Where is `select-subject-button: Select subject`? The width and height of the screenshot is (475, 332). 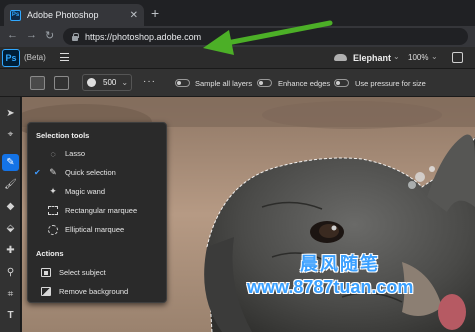
select-subject-button: Select subject is located at coordinates (97, 272).